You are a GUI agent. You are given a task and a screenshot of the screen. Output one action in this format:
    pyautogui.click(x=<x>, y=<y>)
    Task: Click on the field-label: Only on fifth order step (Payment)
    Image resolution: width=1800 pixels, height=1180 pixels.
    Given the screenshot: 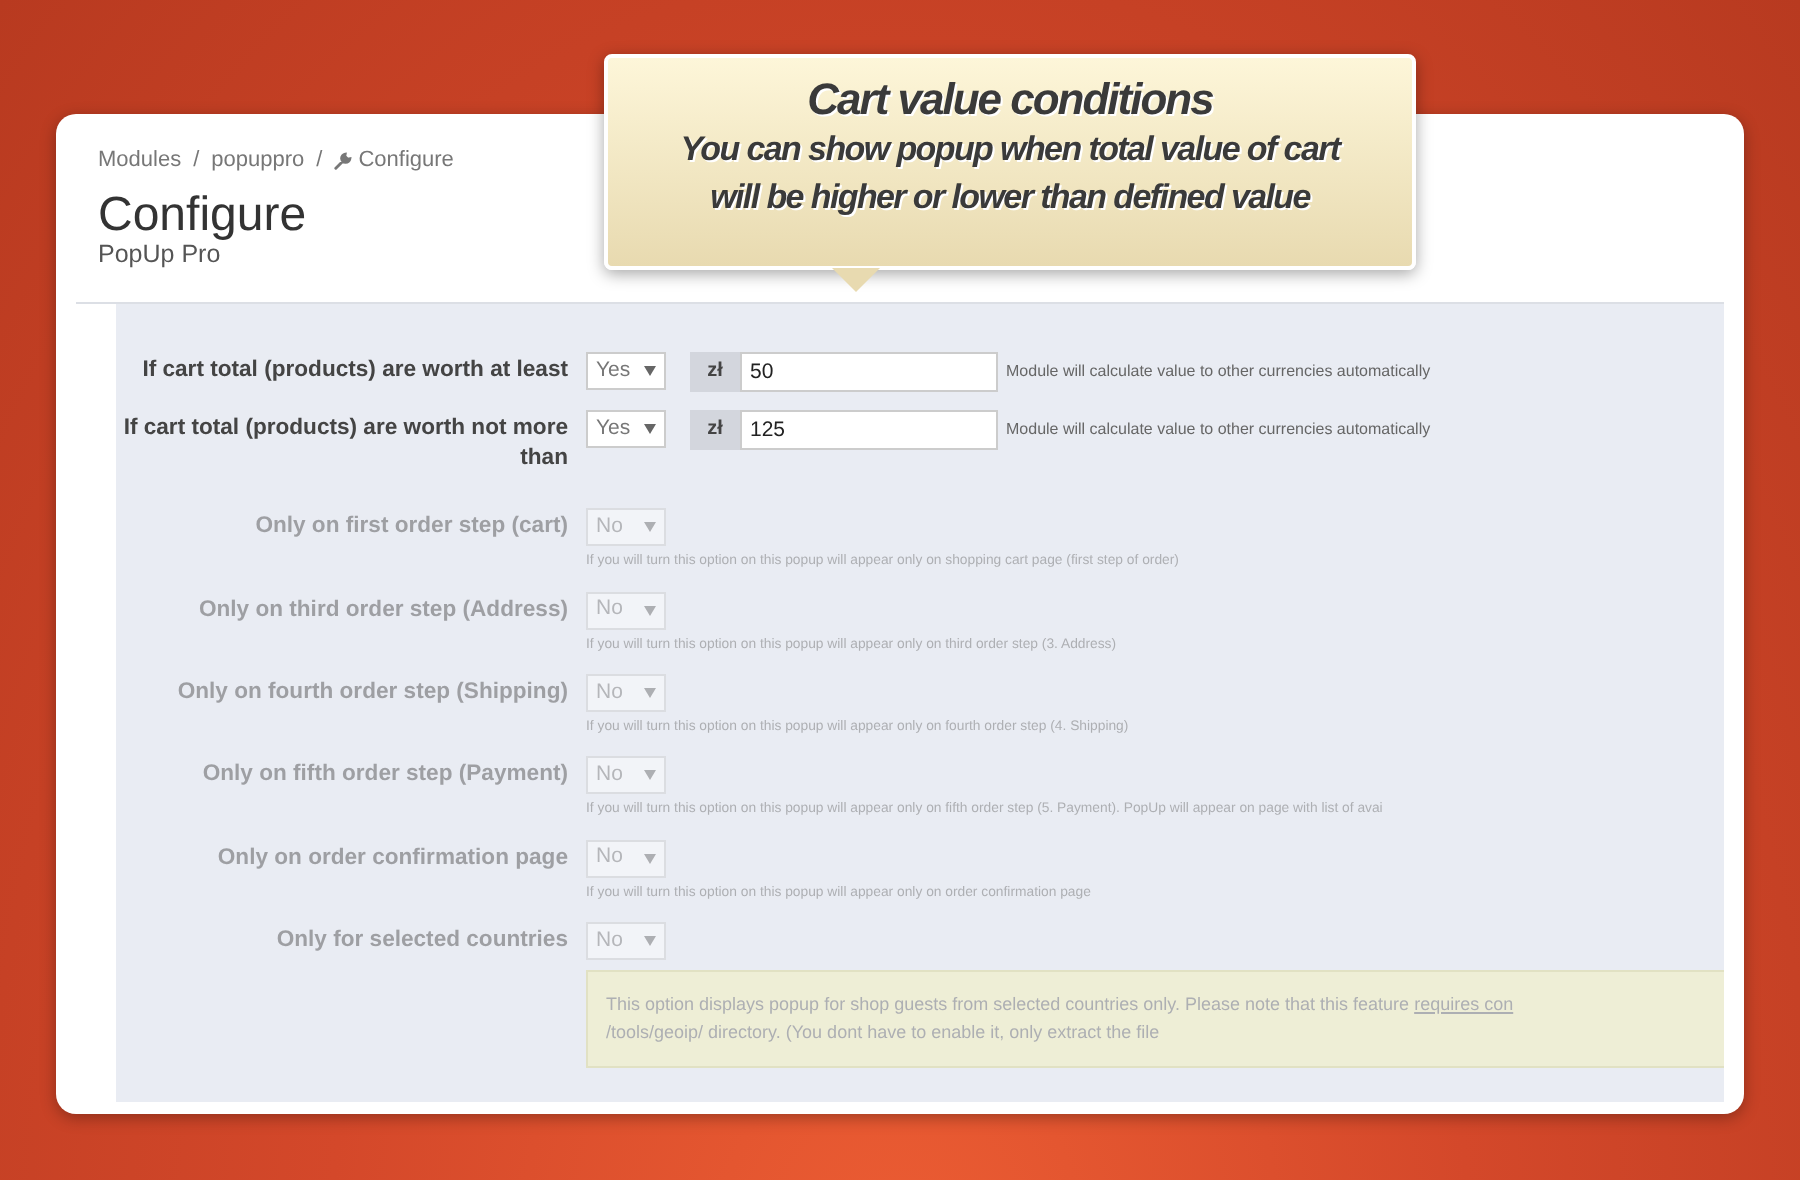 What is the action you would take?
    pyautogui.click(x=385, y=775)
    